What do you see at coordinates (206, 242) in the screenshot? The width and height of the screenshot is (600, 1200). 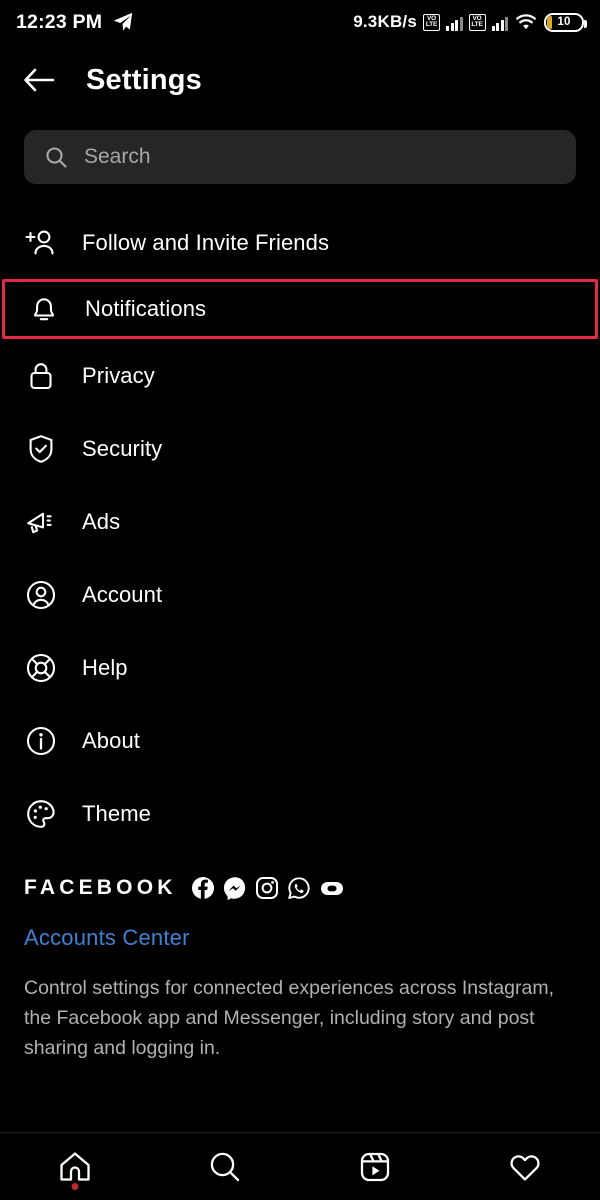 I see `settings-item-label: Follow and Invite Friends` at bounding box center [206, 242].